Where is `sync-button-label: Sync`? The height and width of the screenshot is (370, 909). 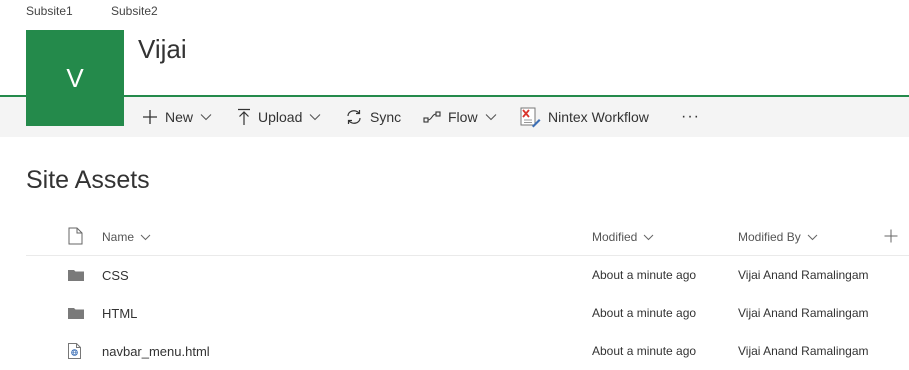
sync-button-label: Sync is located at coordinates (386, 117).